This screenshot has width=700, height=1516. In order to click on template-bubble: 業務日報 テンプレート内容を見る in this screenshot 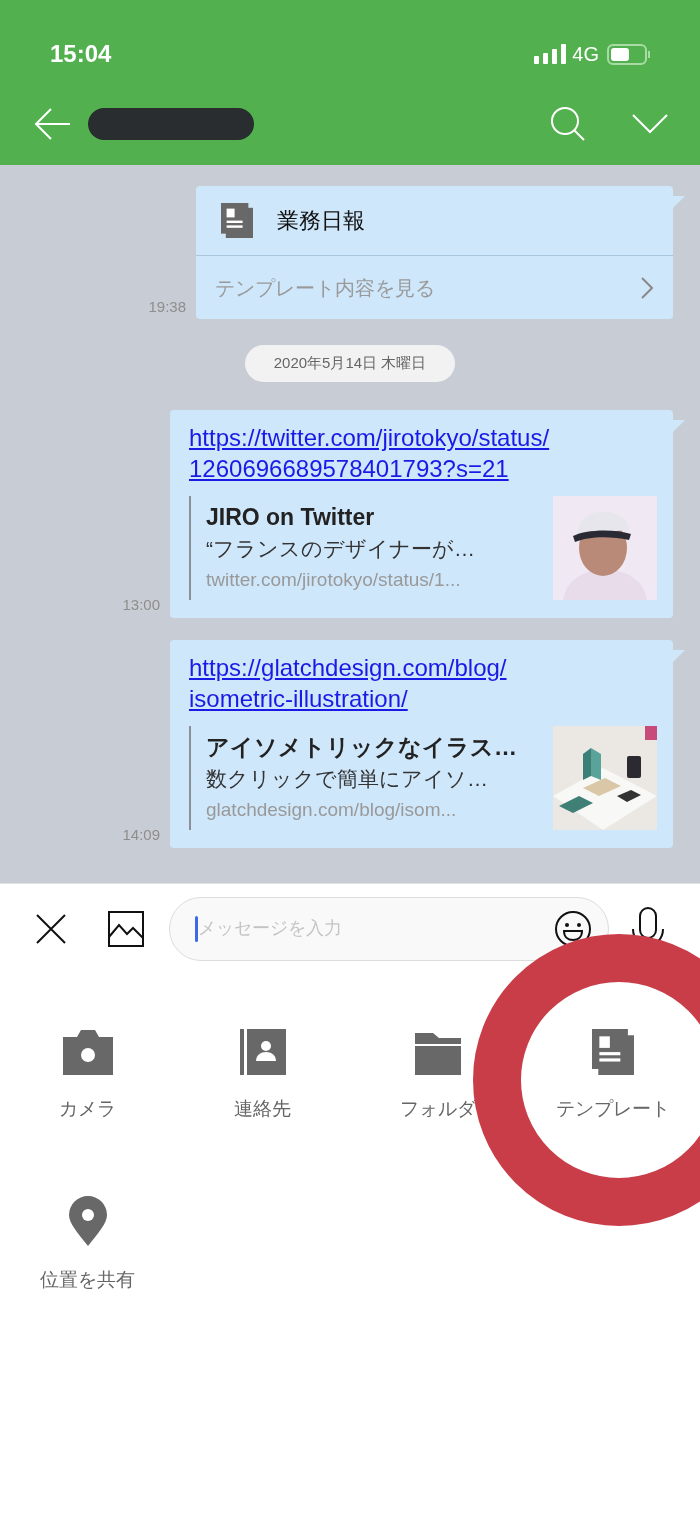, I will do `click(434, 252)`.